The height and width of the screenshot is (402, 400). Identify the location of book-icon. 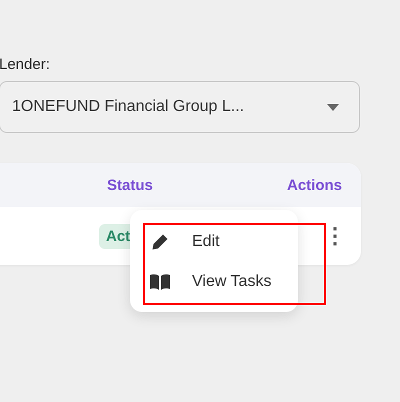
(160, 282).